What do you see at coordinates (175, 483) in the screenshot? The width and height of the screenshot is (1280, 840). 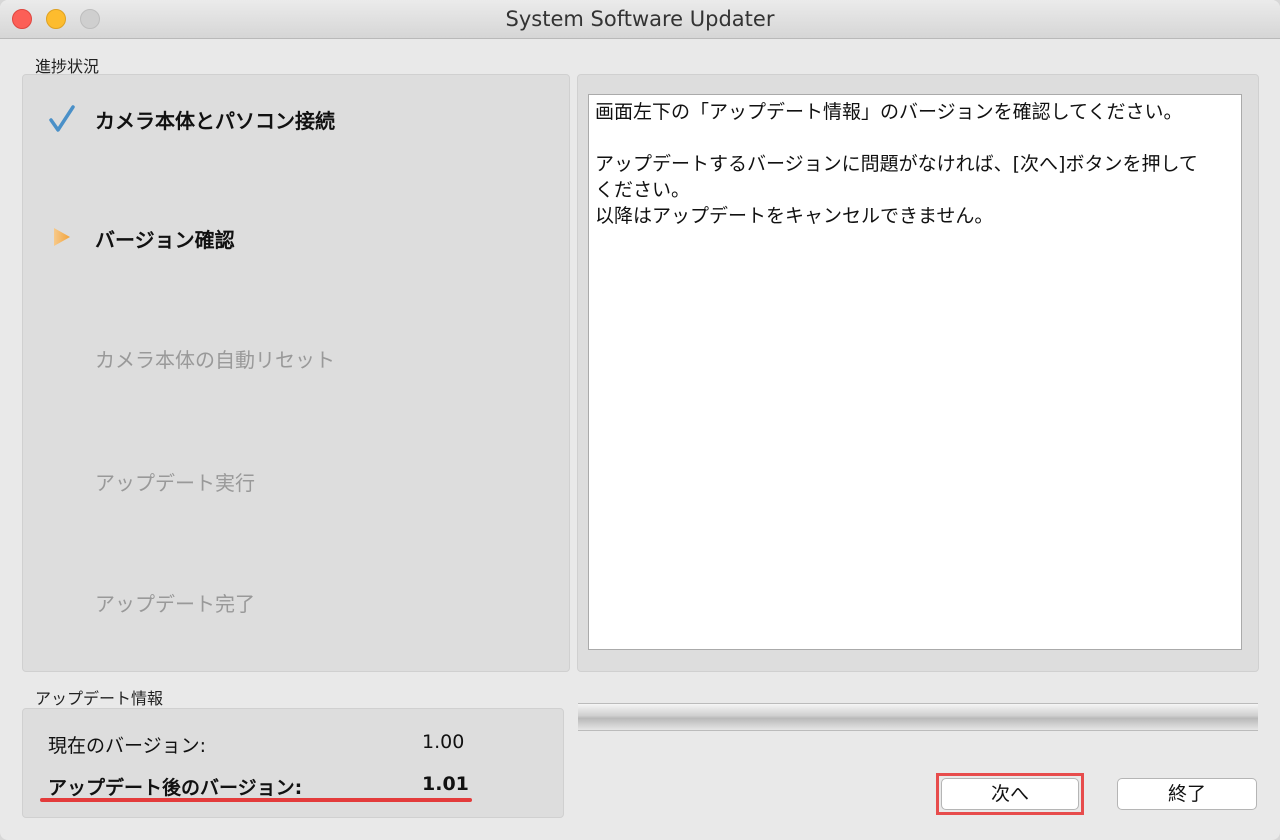 I see `step-update-run: アップデート実行` at bounding box center [175, 483].